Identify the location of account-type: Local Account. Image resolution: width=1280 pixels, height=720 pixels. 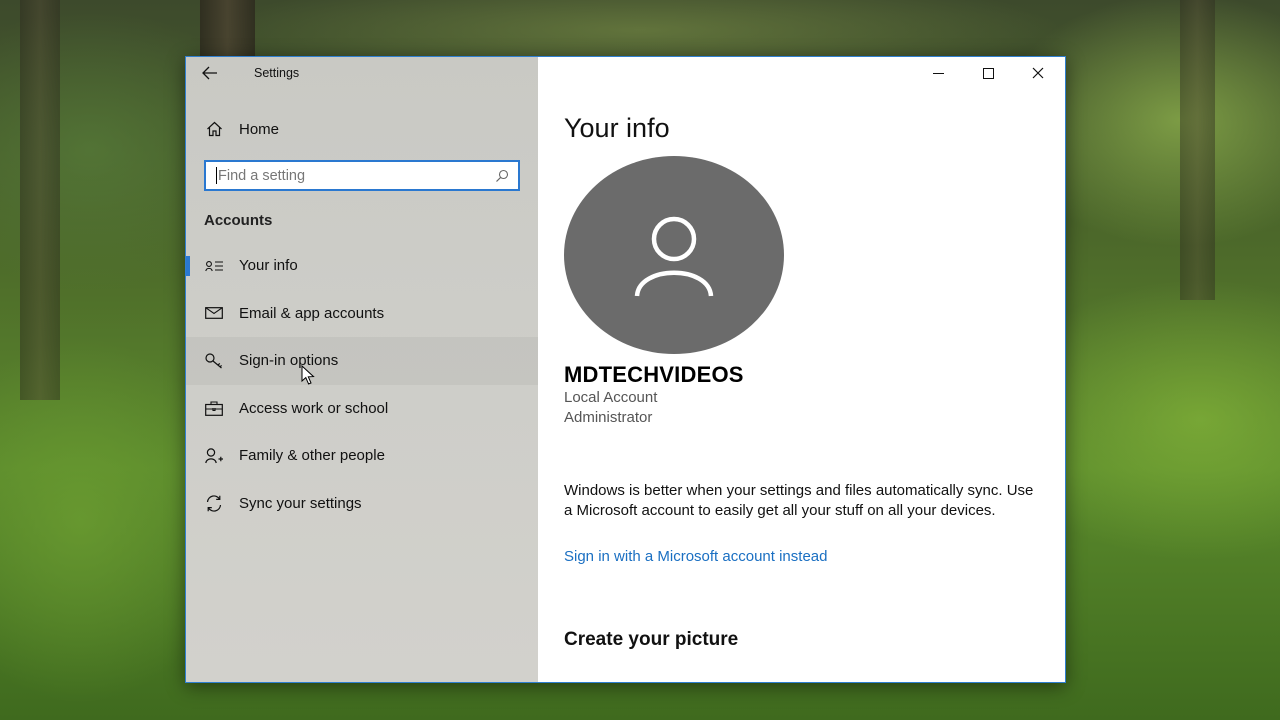
(611, 397).